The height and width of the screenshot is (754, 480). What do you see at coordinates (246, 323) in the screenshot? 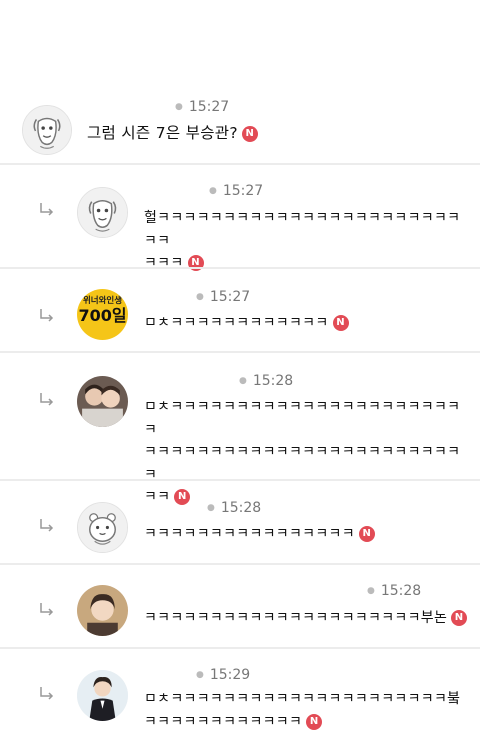
I see `comment-text: ㅁㅊㅋㅋㅋㅋㅋㅋㅋㅋㅋㅋㅋㅋ N` at bounding box center [246, 323].